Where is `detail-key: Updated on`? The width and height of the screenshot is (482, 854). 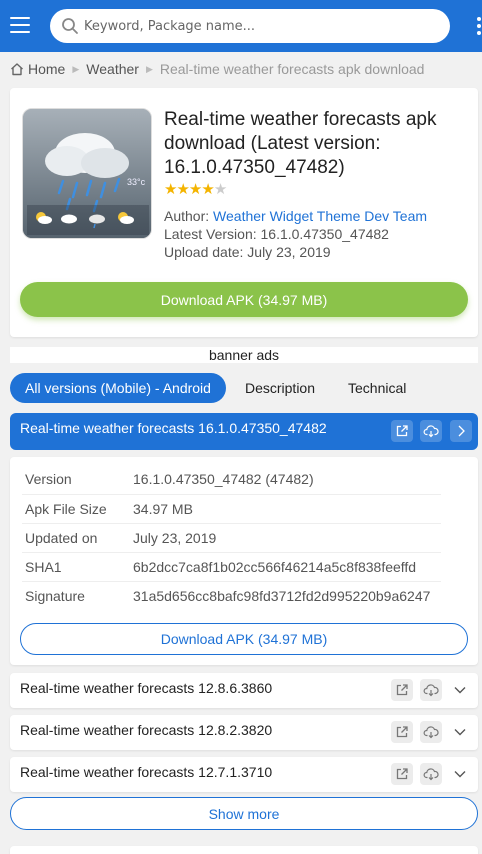 detail-key: Updated on is located at coordinates (76, 538).